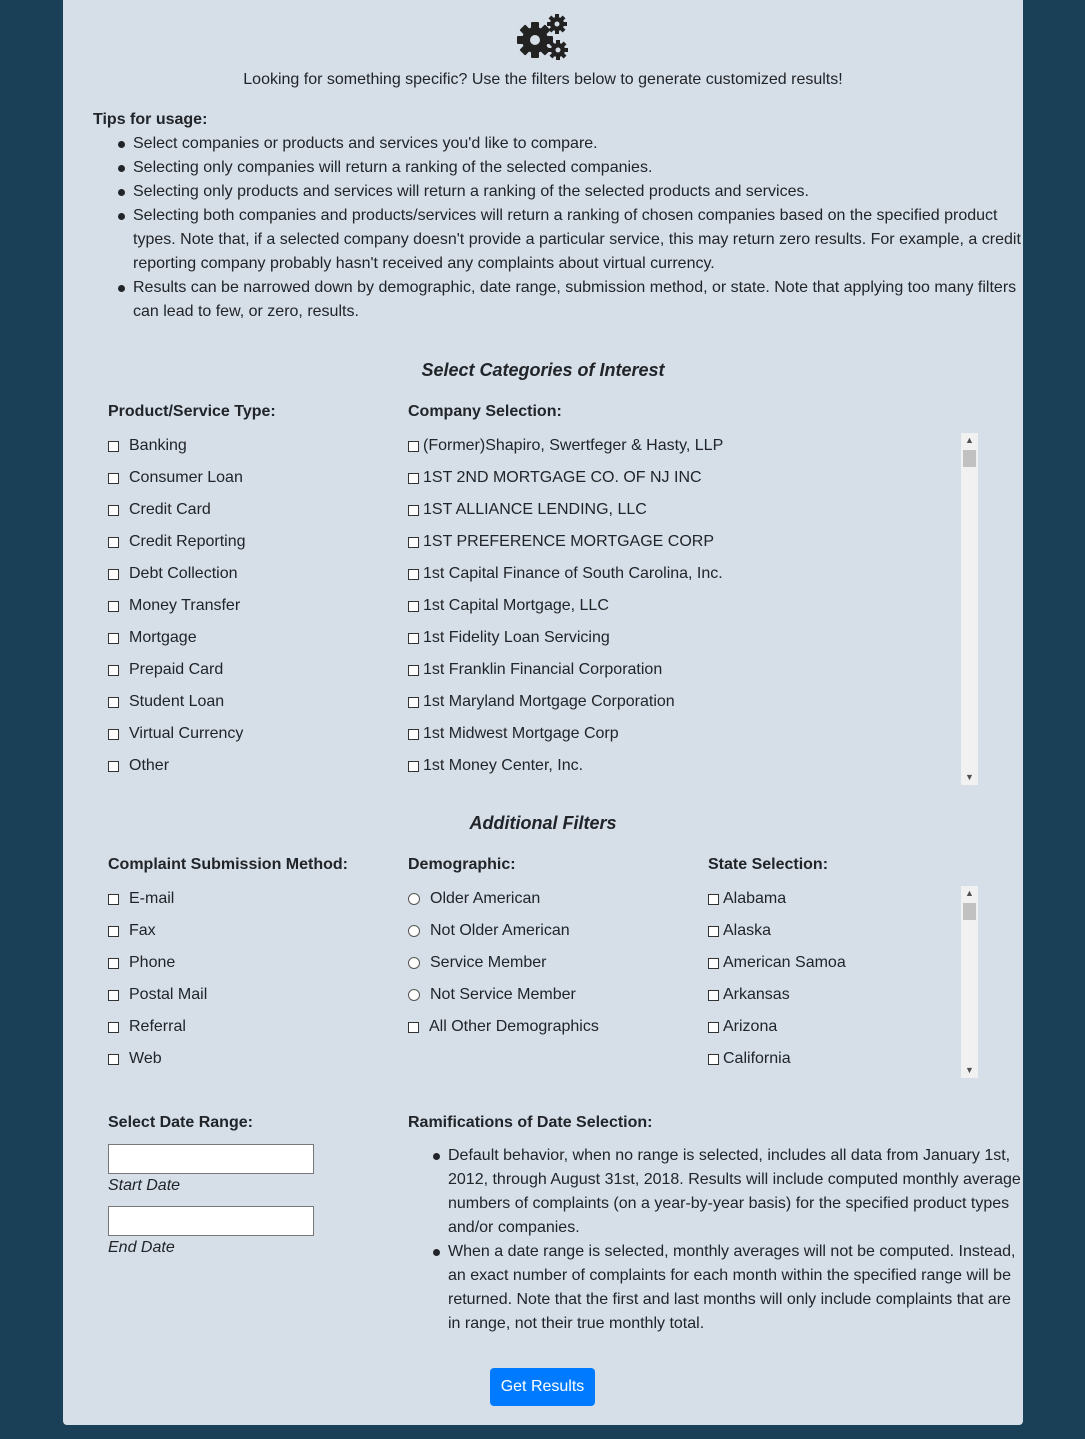 The height and width of the screenshot is (1439, 1085). What do you see at coordinates (541, 702) in the screenshot?
I see `company-option: 1st Maryland Mortgage Corporation` at bounding box center [541, 702].